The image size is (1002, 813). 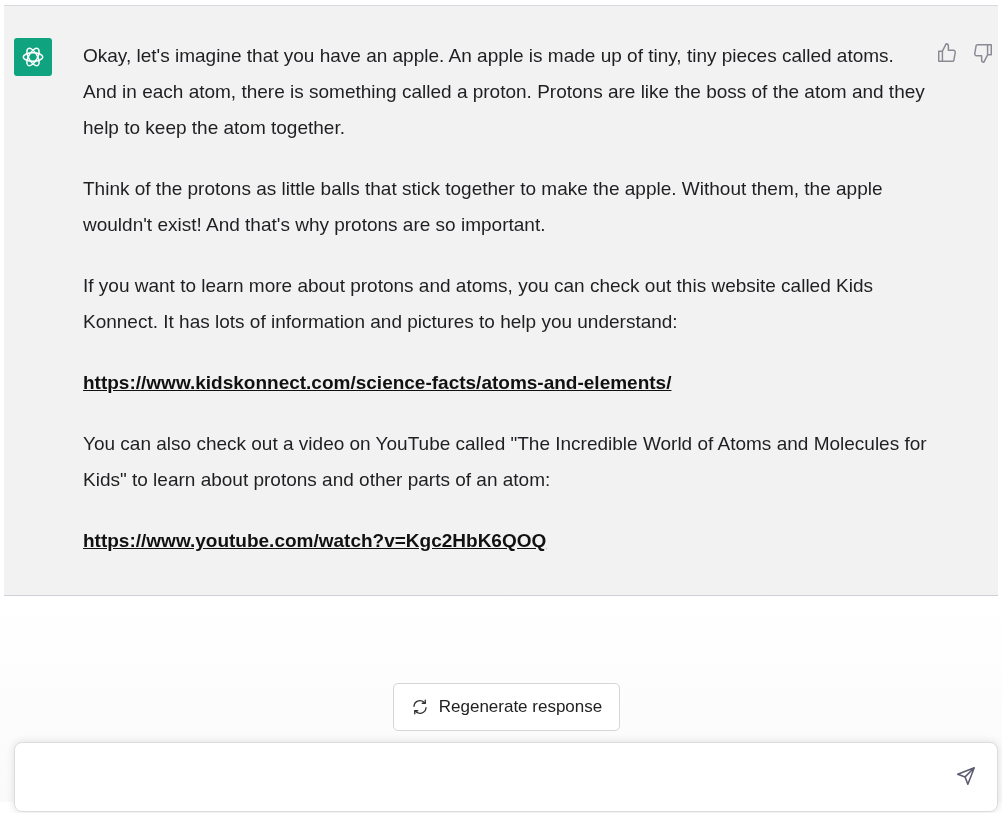 I want to click on message-paragraph: Think of the protons as little balls that stick together to make the apple. Without them, the apple wouldn't exist! And that's why protons are so important., so click(x=483, y=207).